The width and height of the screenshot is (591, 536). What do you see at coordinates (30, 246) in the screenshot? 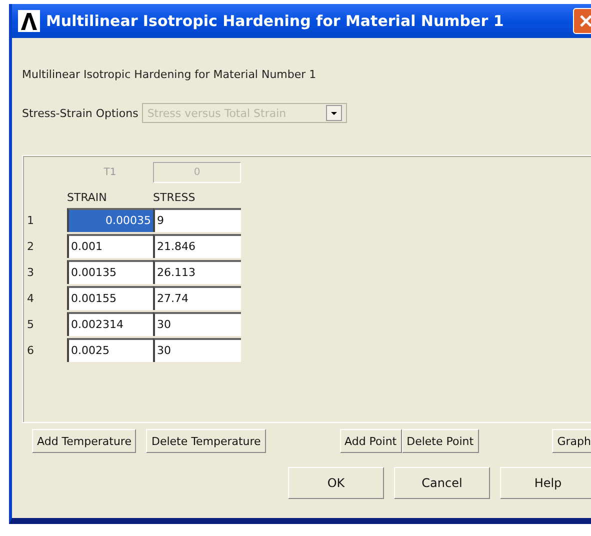
I see `row-number: 2` at bounding box center [30, 246].